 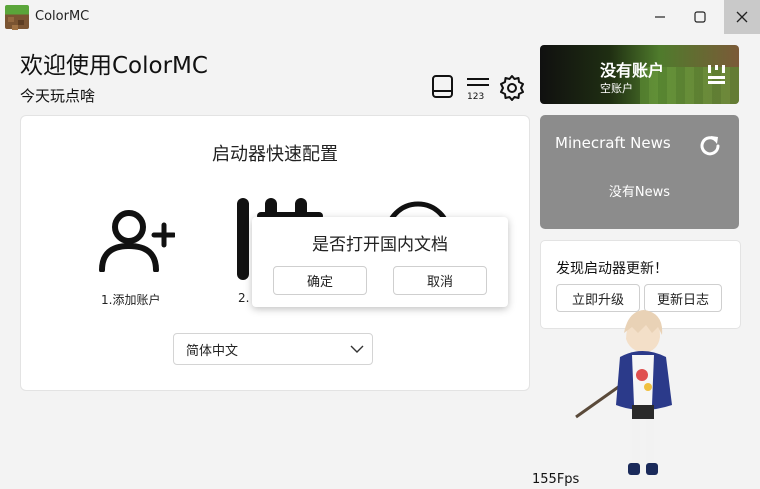 I want to click on close-button, so click(x=742, y=17).